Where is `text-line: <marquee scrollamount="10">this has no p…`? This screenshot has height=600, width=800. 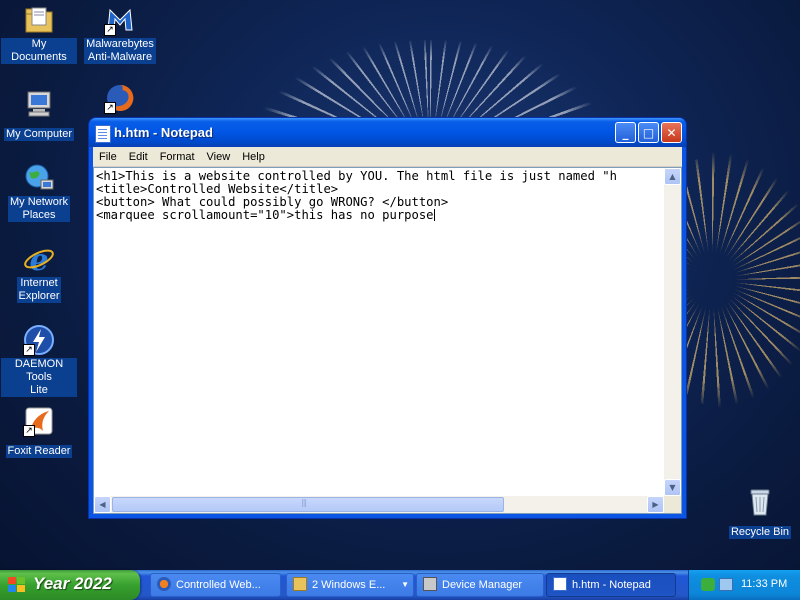 text-line: <marquee scrollamount="10">this has no p… is located at coordinates (265, 215).